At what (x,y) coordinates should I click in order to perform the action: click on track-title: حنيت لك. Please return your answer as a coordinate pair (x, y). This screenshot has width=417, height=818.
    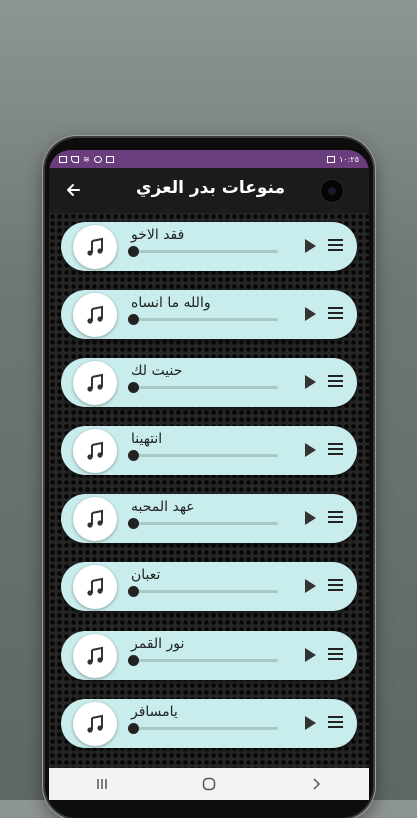
    Looking at the image, I should click on (157, 371).